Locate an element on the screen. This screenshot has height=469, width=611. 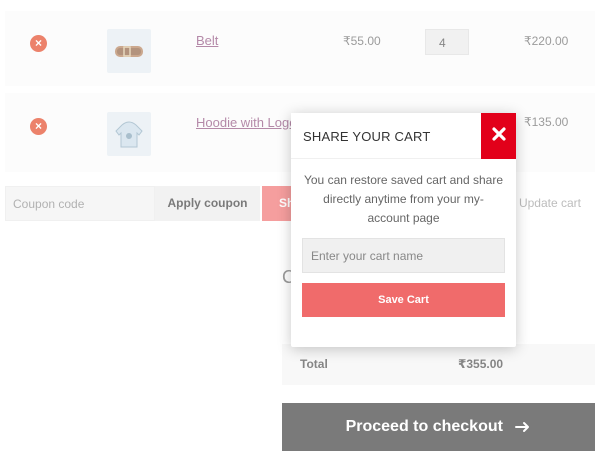
close-icon is located at coordinates (498, 134).